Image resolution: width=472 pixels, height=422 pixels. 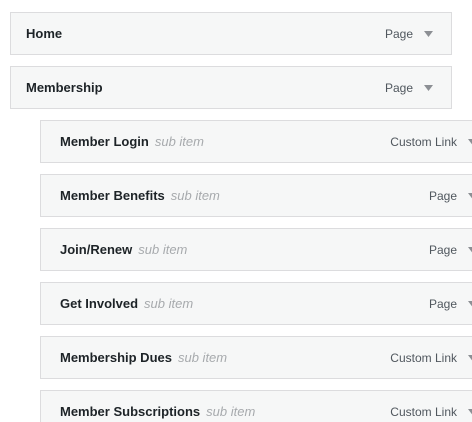 I want to click on menu-item-home: Home Page, so click(x=231, y=33).